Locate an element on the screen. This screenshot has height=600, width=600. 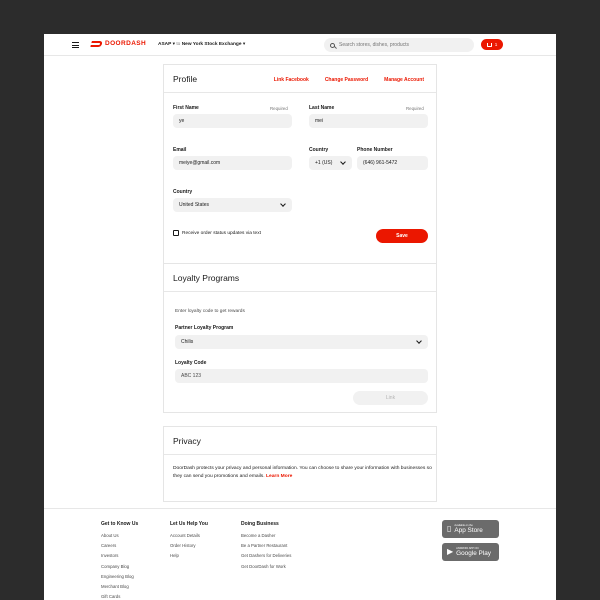
footer-link: Get Dashers for Deliveries is located at coordinates (266, 555).